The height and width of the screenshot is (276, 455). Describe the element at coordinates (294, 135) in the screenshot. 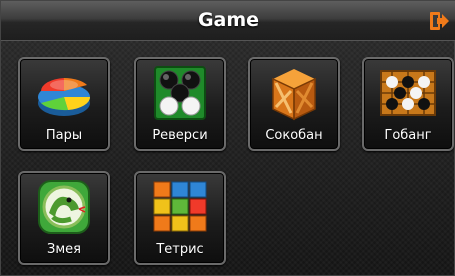

I see `tile-label: Сокобан` at that location.